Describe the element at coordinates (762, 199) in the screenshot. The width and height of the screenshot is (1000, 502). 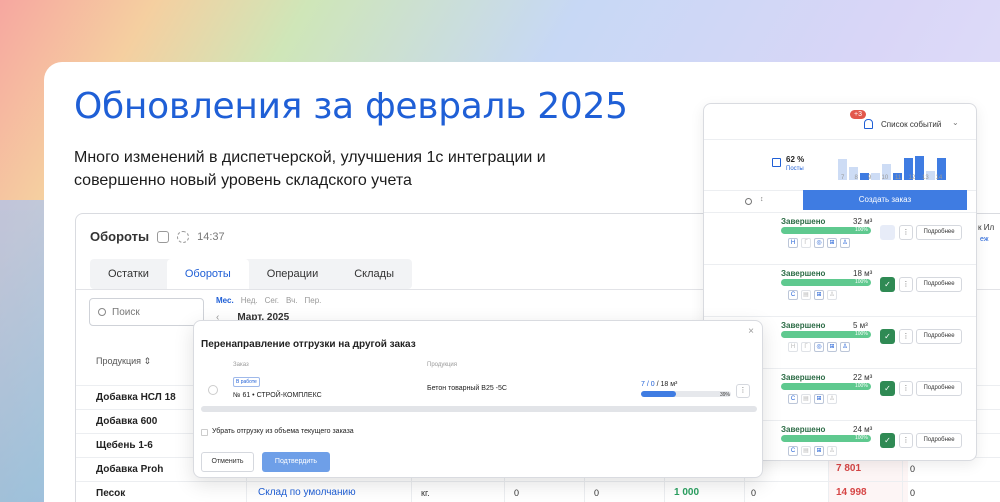
I see `sort-icon: ↕` at that location.